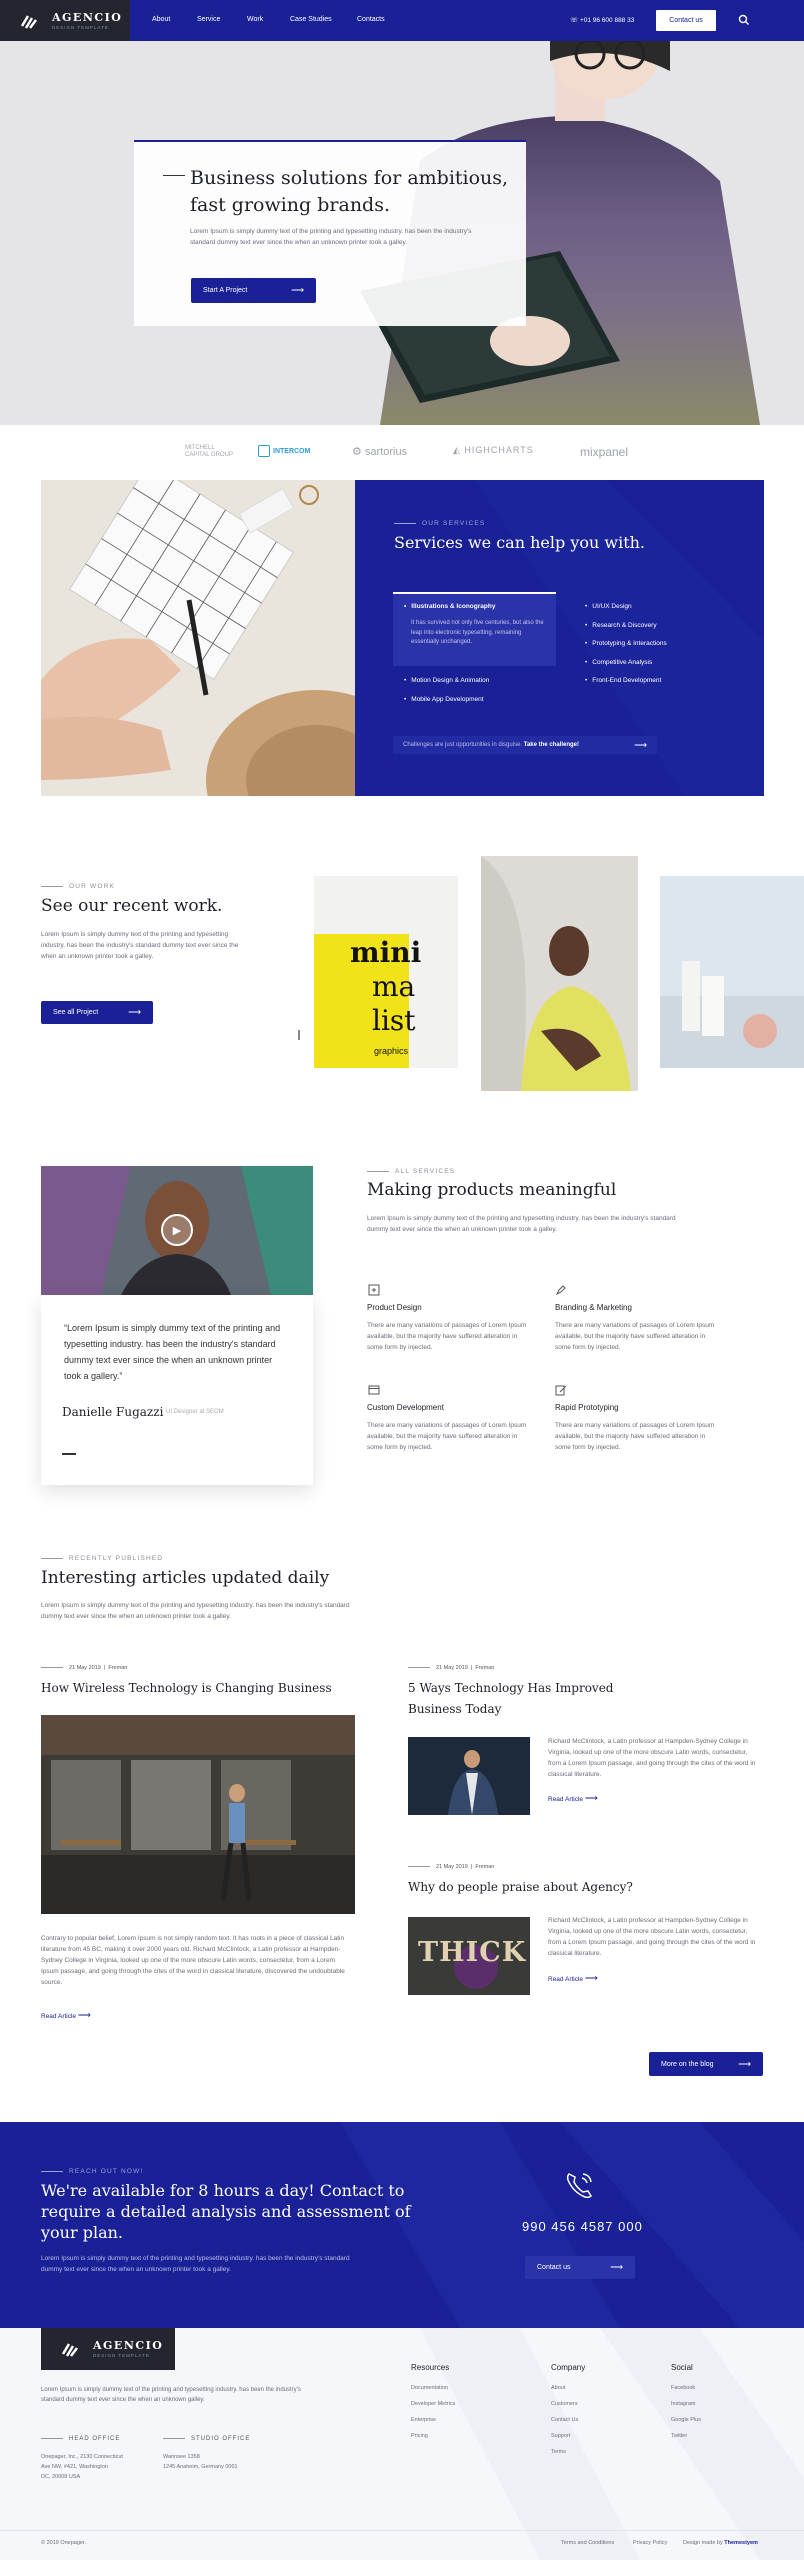 This screenshot has height=2560, width=804. Describe the element at coordinates (371, 19) in the screenshot. I see `nav-contacts: Contacts` at that location.